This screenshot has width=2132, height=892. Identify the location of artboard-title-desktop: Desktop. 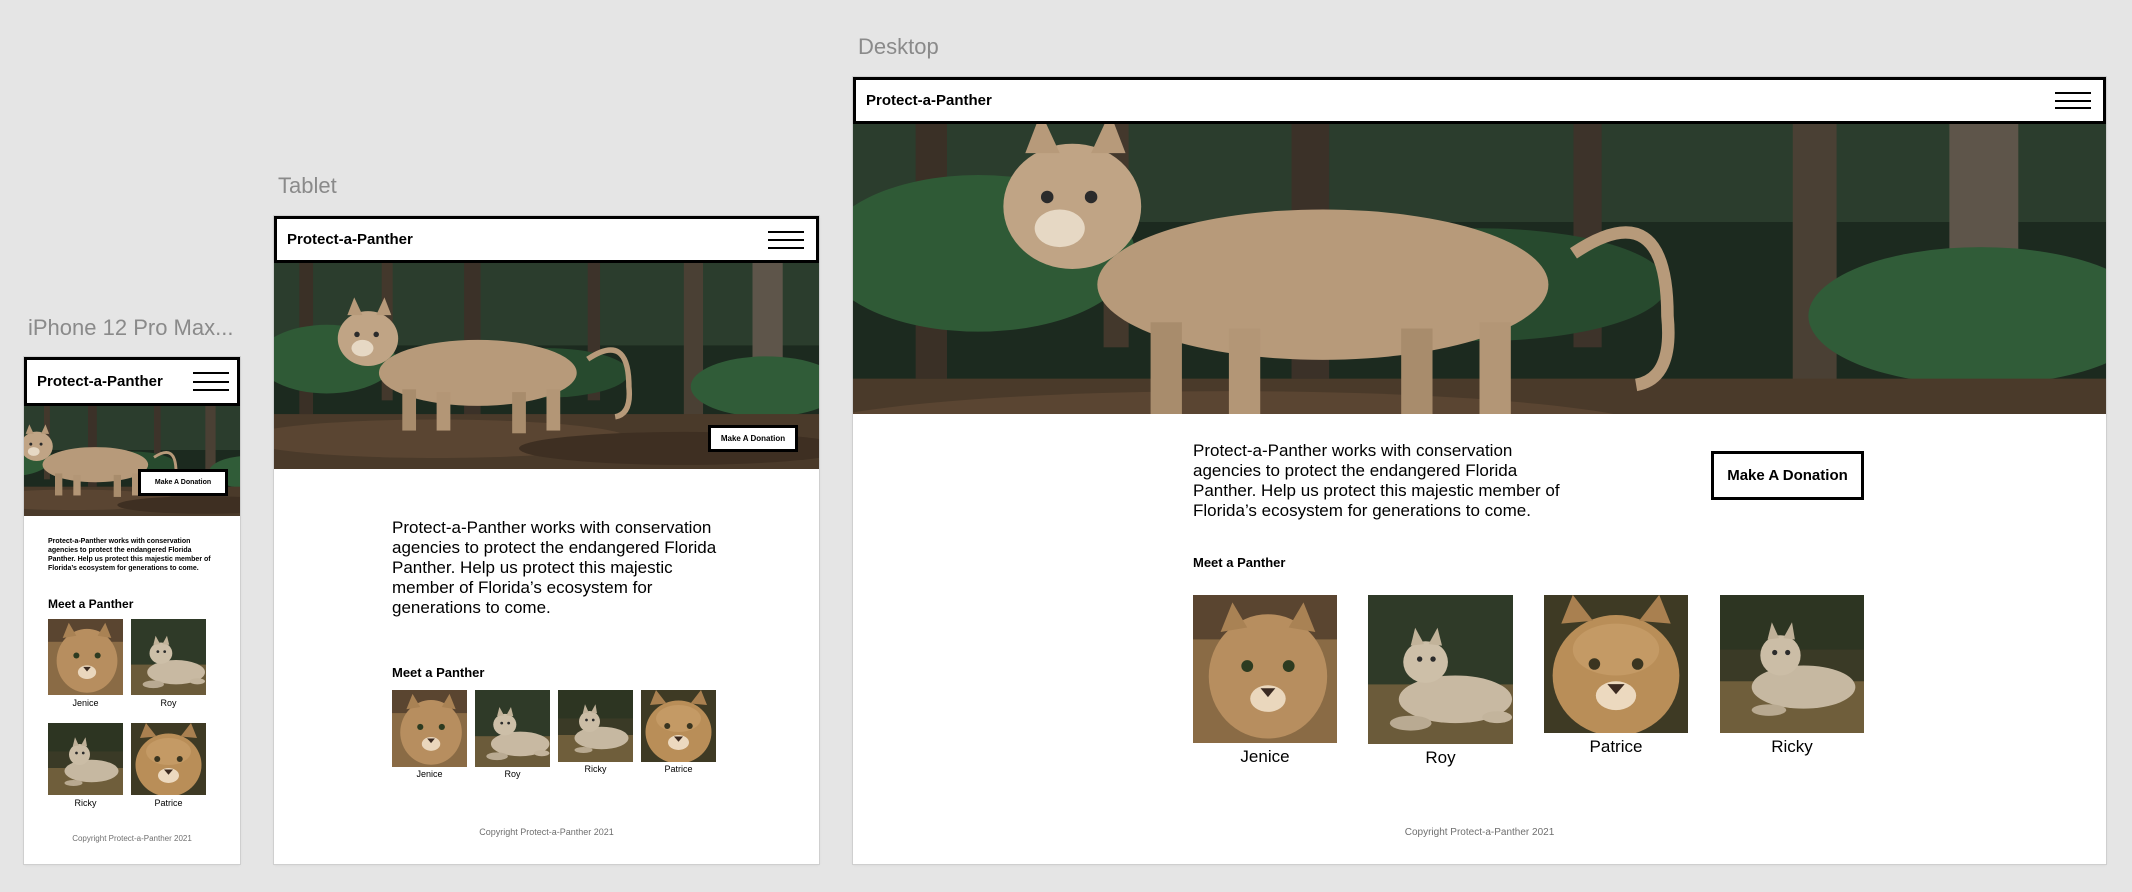
(898, 46).